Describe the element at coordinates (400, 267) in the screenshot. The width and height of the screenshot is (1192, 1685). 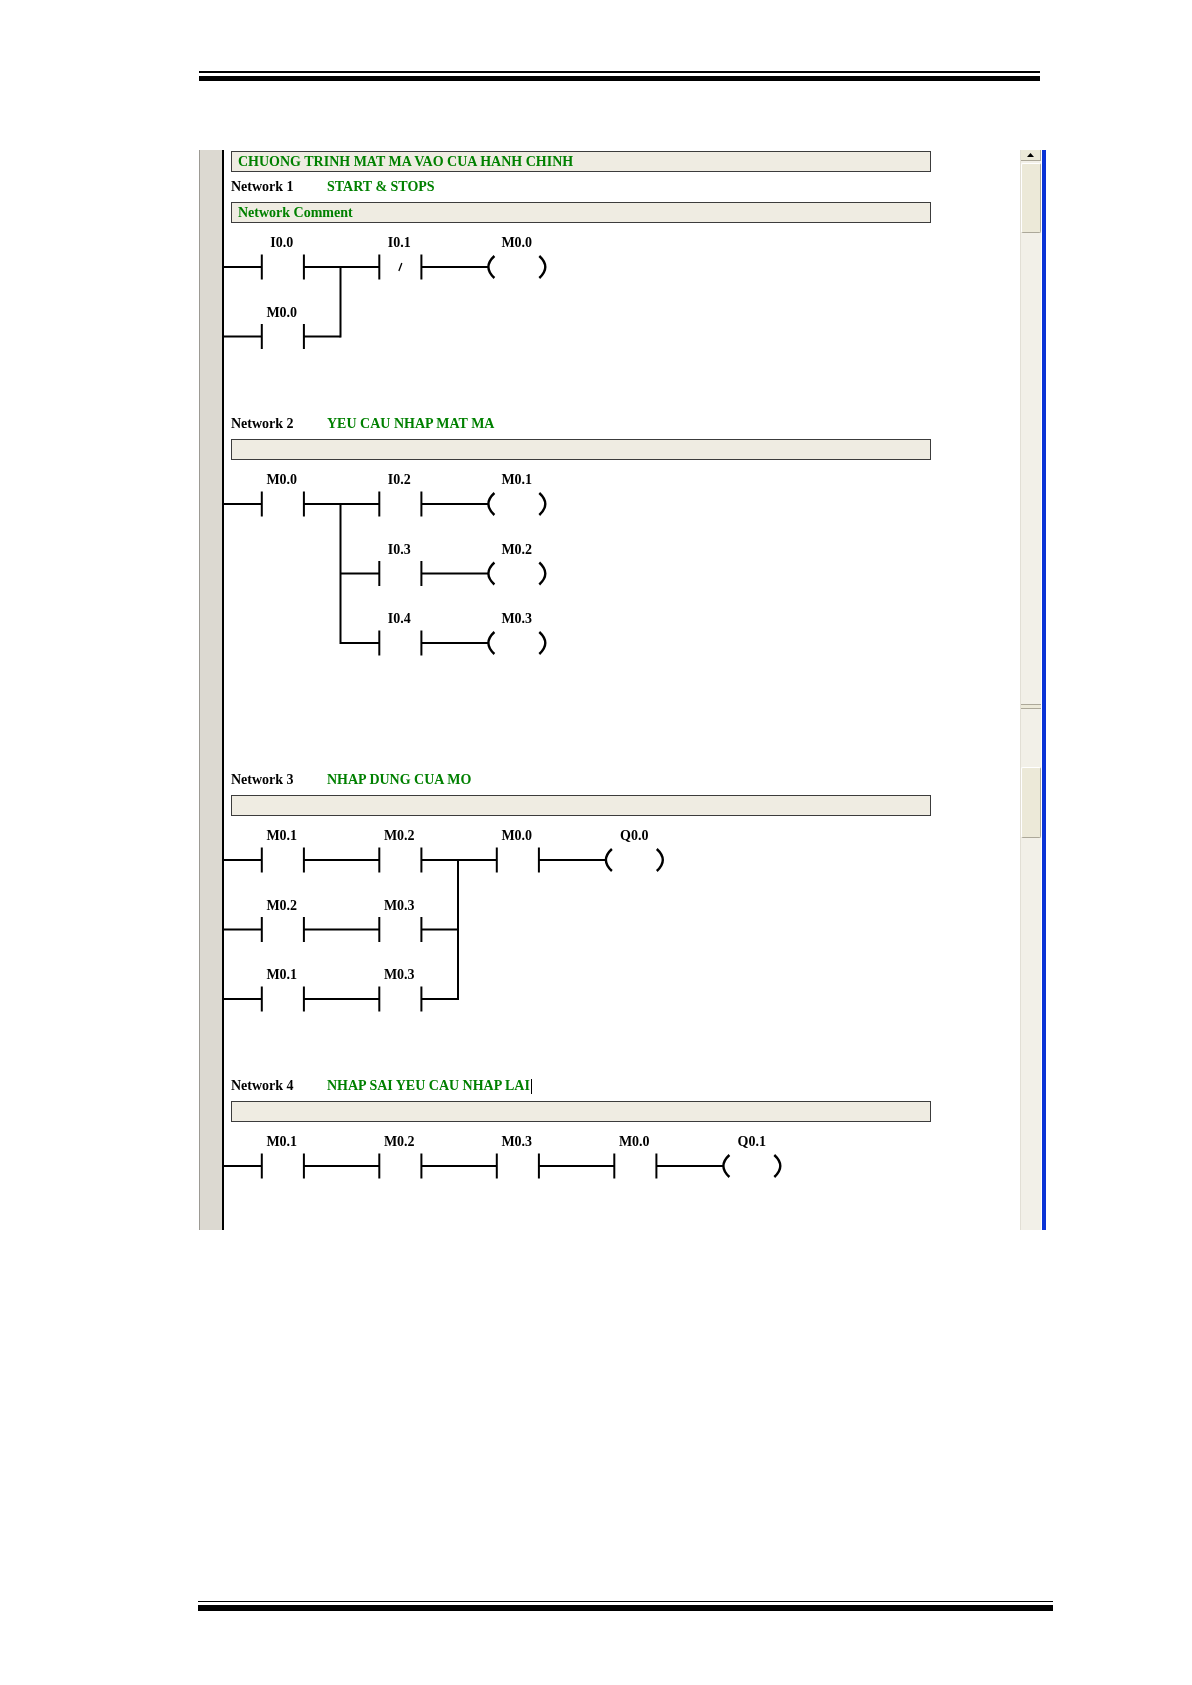
I see `normally-closed-contact` at that location.